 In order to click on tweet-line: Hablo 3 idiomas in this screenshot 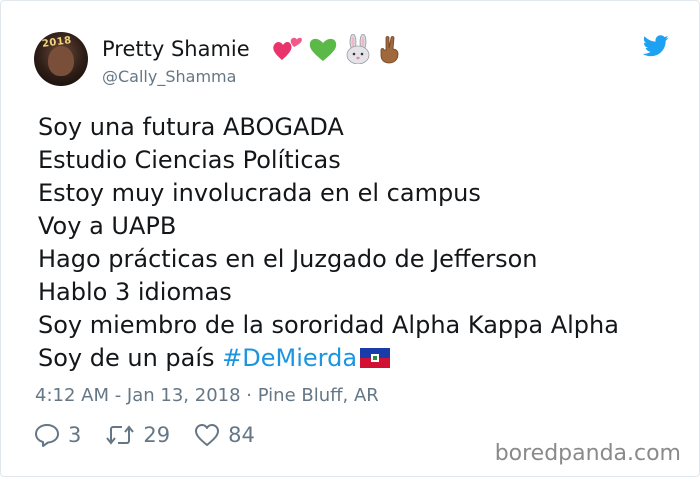, I will do `click(135, 292)`.